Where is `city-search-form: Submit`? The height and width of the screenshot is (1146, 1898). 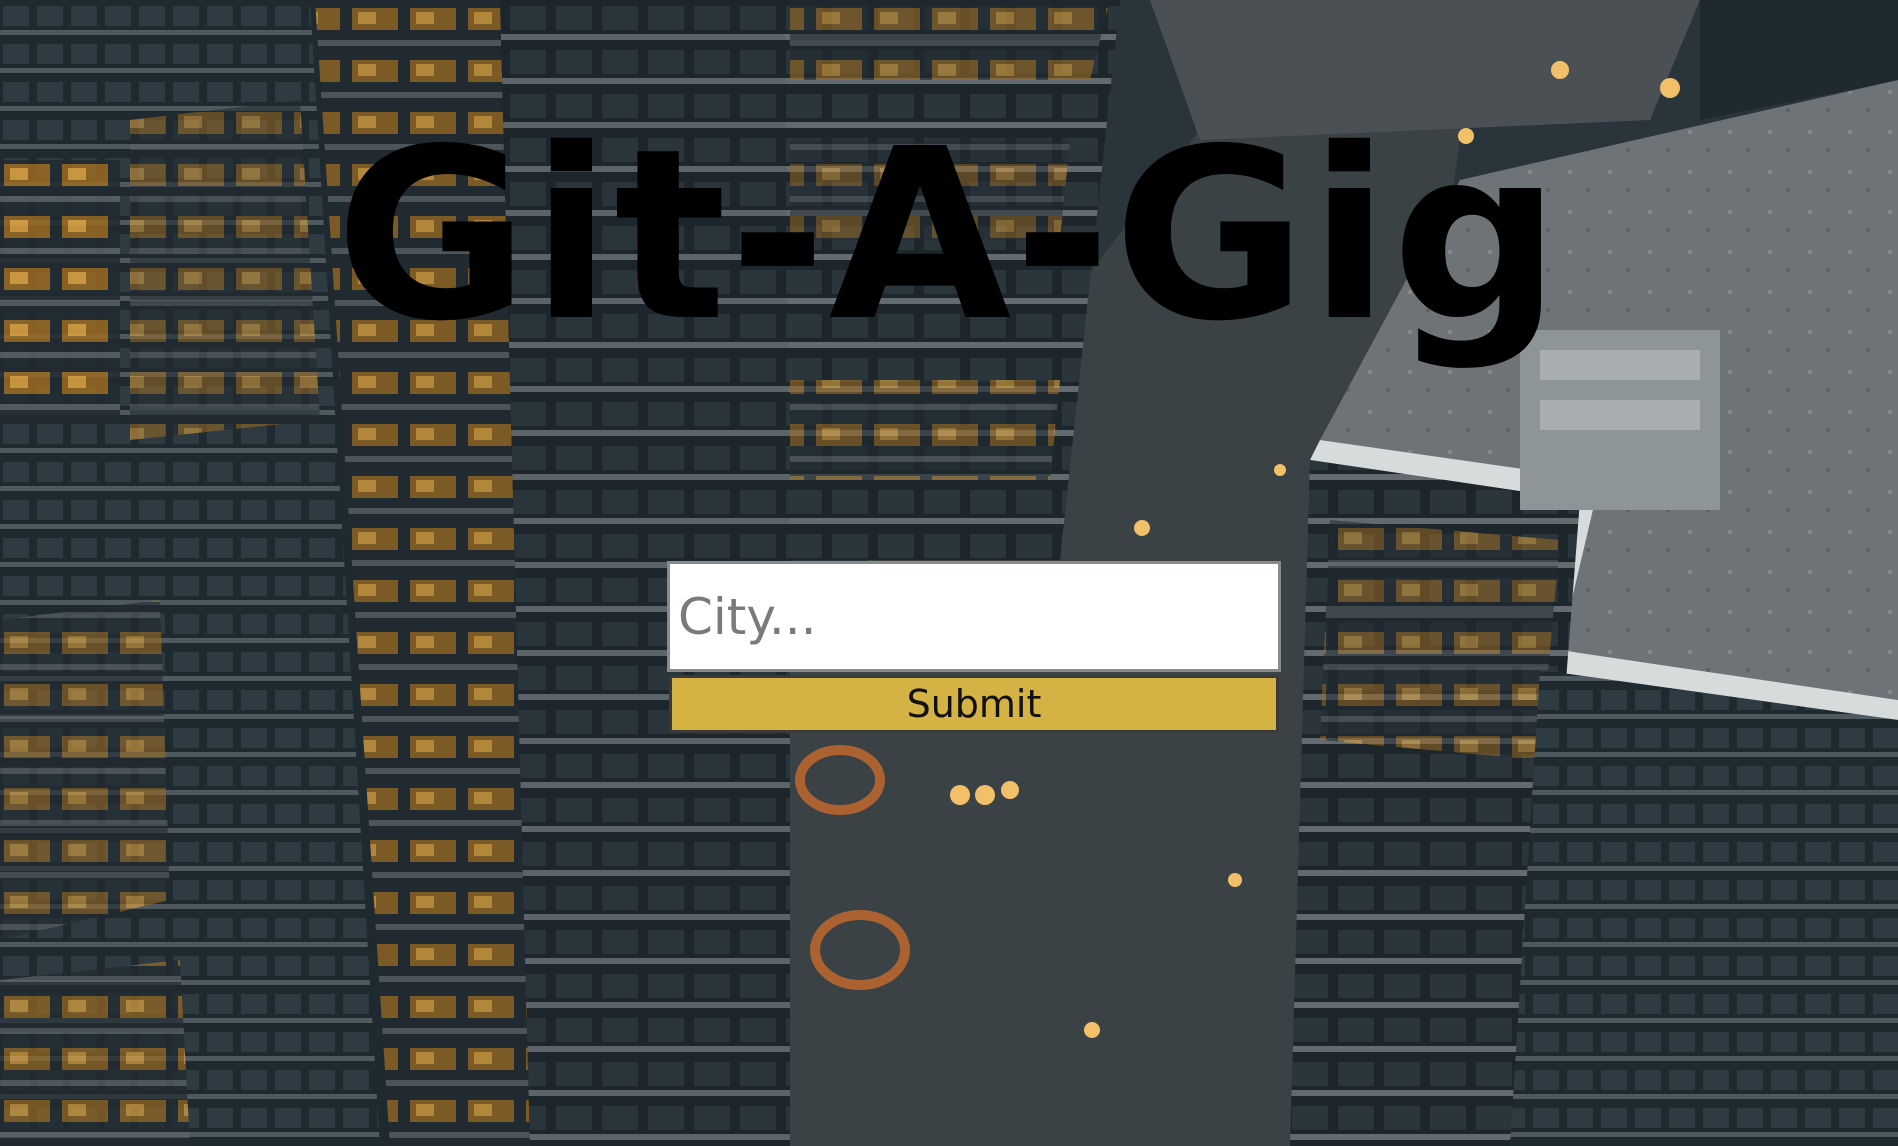 city-search-form: Submit is located at coordinates (974, 647).